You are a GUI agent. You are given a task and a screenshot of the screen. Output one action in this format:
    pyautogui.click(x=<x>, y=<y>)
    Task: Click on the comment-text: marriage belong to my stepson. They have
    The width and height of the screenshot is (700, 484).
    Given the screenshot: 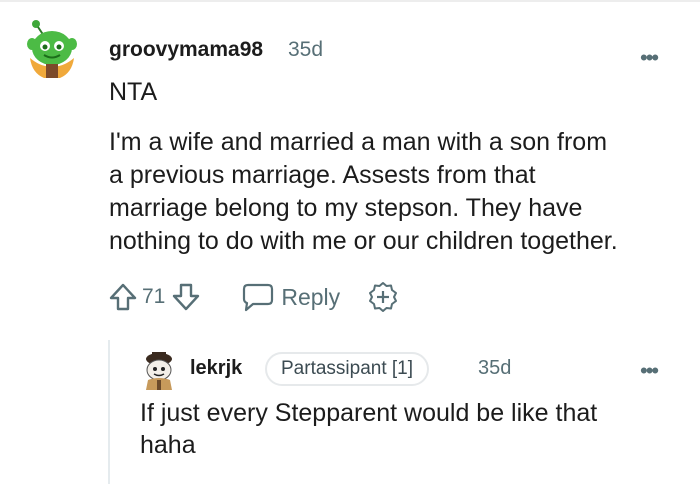 What is the action you would take?
    pyautogui.click(x=346, y=208)
    